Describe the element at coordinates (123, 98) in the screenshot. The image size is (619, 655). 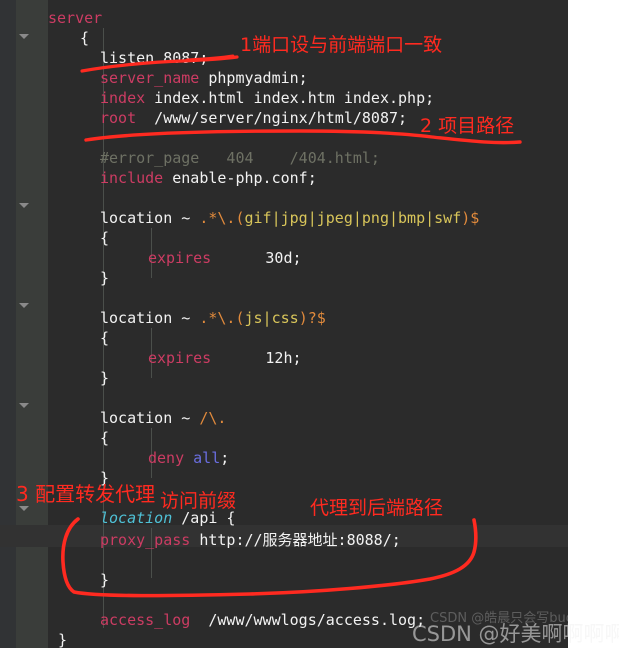
I see `token-index-keyword: index` at that location.